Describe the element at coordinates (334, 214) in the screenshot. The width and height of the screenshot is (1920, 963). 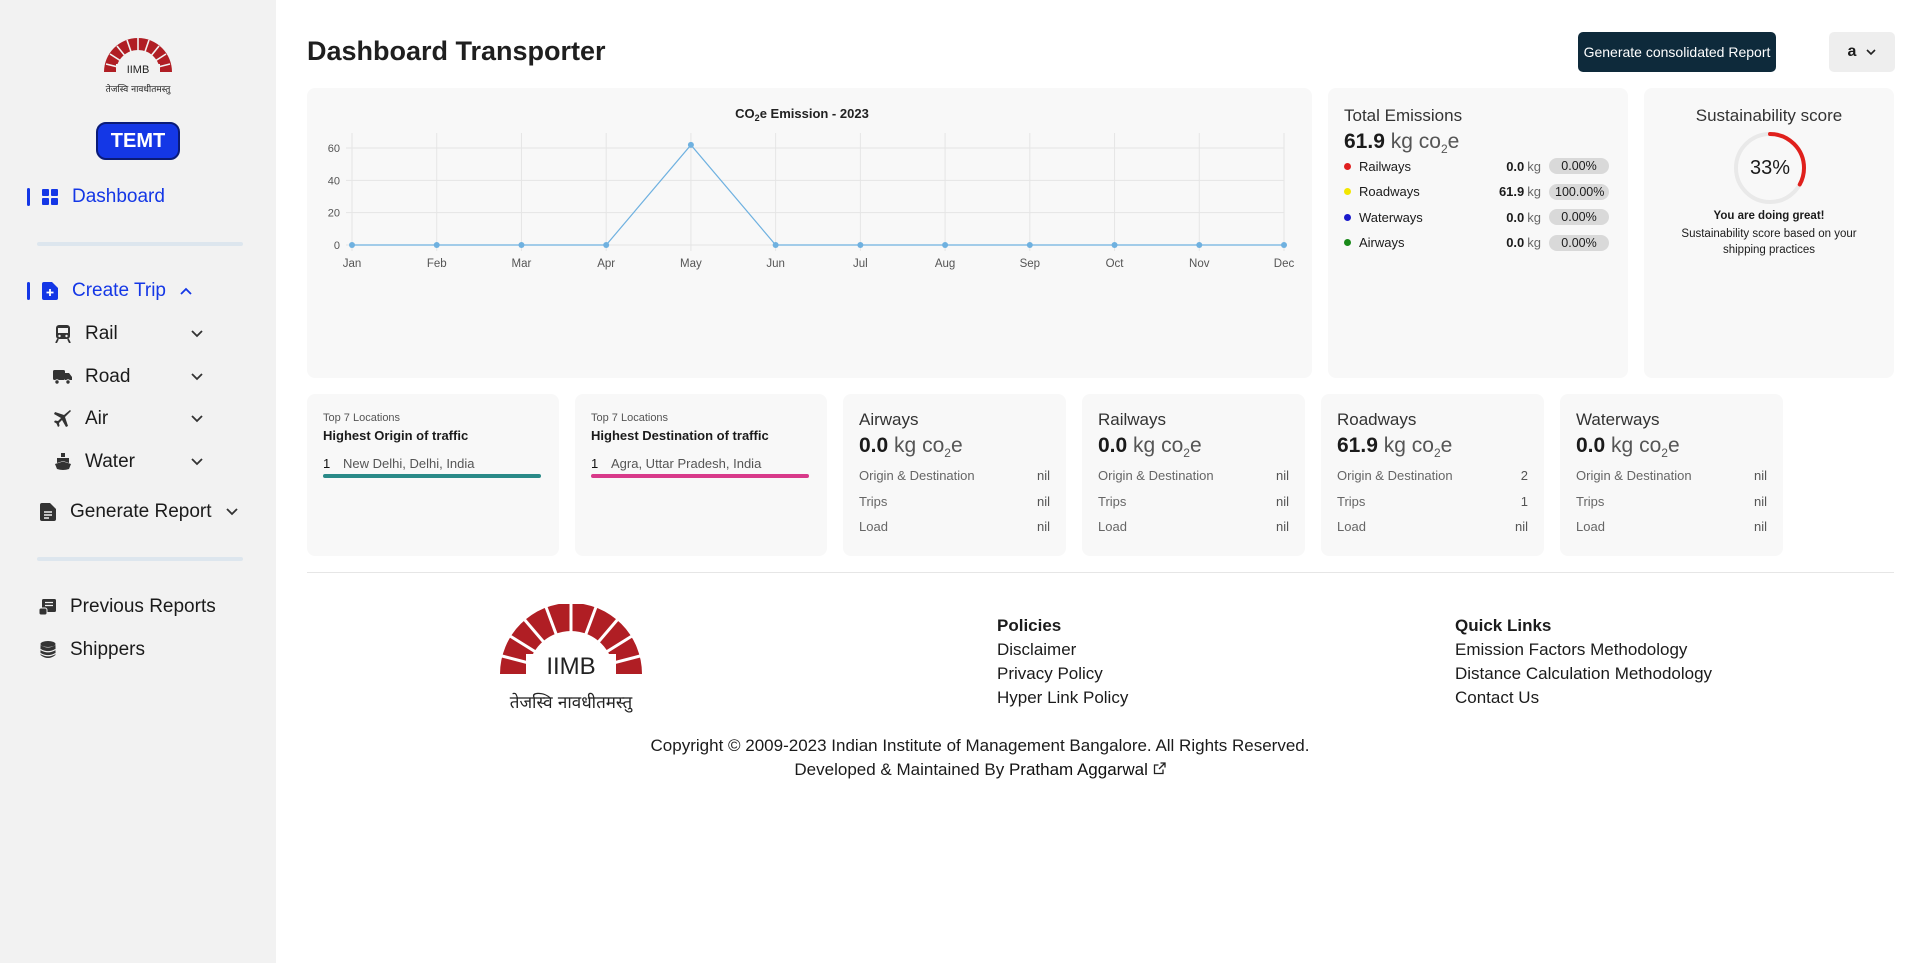
I see `y-tick-label: 20` at that location.